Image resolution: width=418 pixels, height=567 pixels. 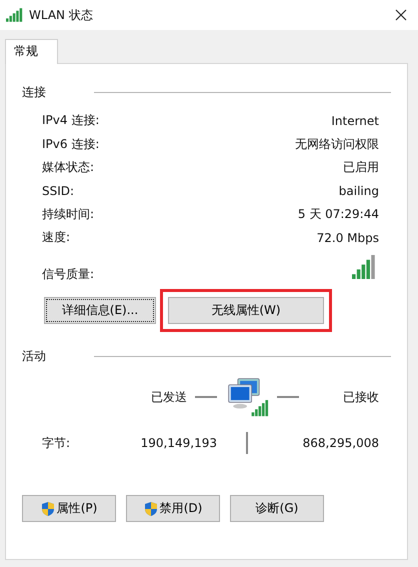 What do you see at coordinates (361, 167) in the screenshot?
I see `field-value: 已启用` at bounding box center [361, 167].